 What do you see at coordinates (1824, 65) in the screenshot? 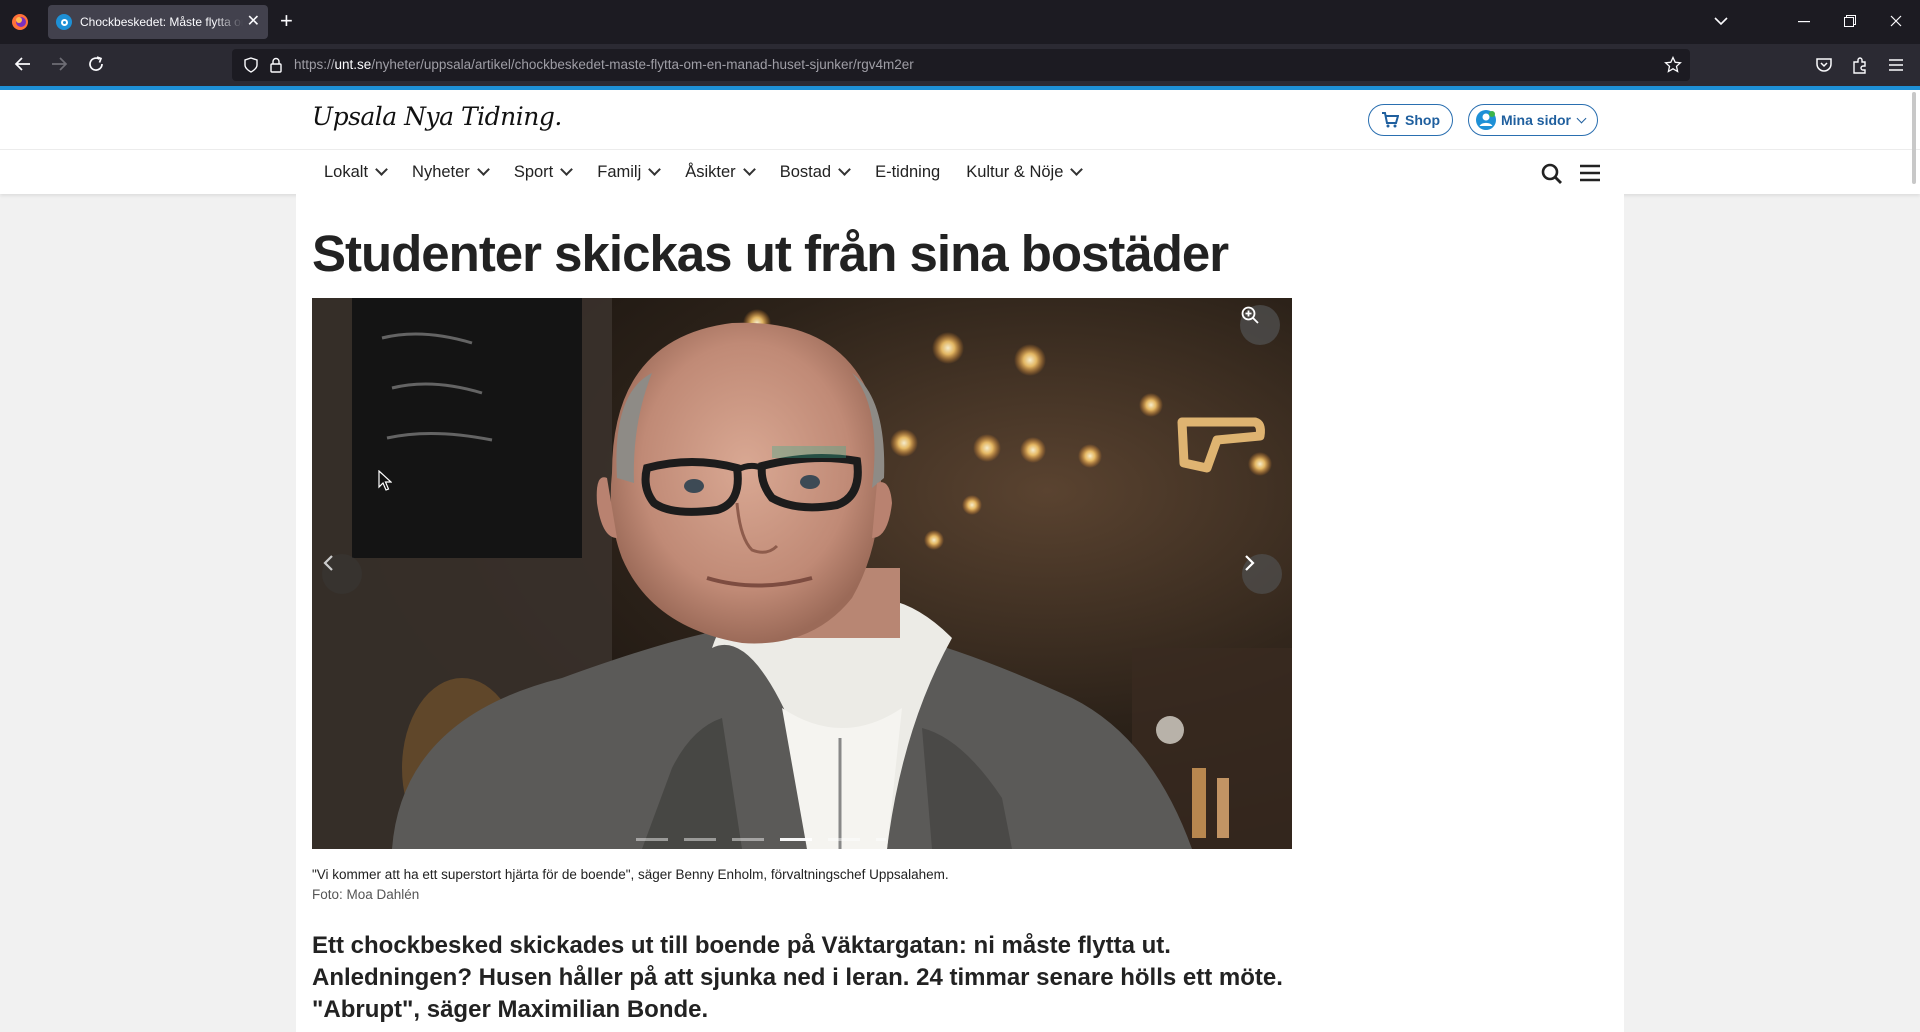
I see `pocket-icon` at bounding box center [1824, 65].